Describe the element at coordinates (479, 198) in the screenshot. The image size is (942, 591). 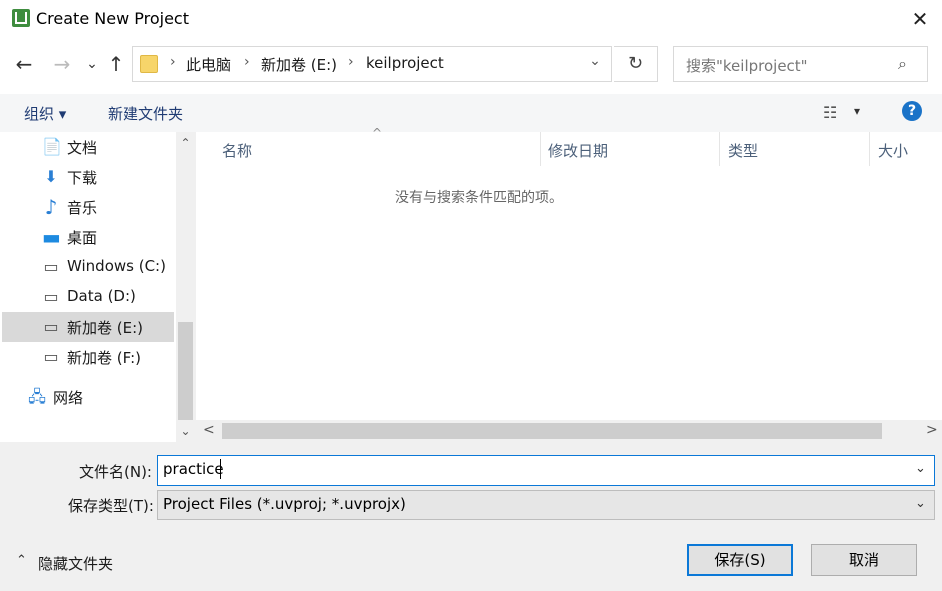
I see `empty-results-message: 没有与搜索条件匹配的项。` at that location.